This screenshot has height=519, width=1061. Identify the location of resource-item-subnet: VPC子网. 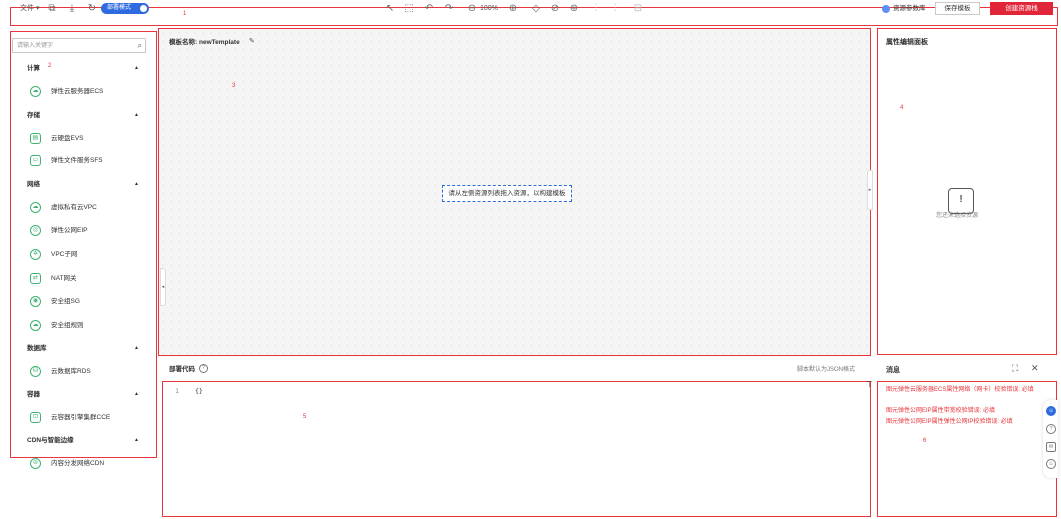
(64, 255).